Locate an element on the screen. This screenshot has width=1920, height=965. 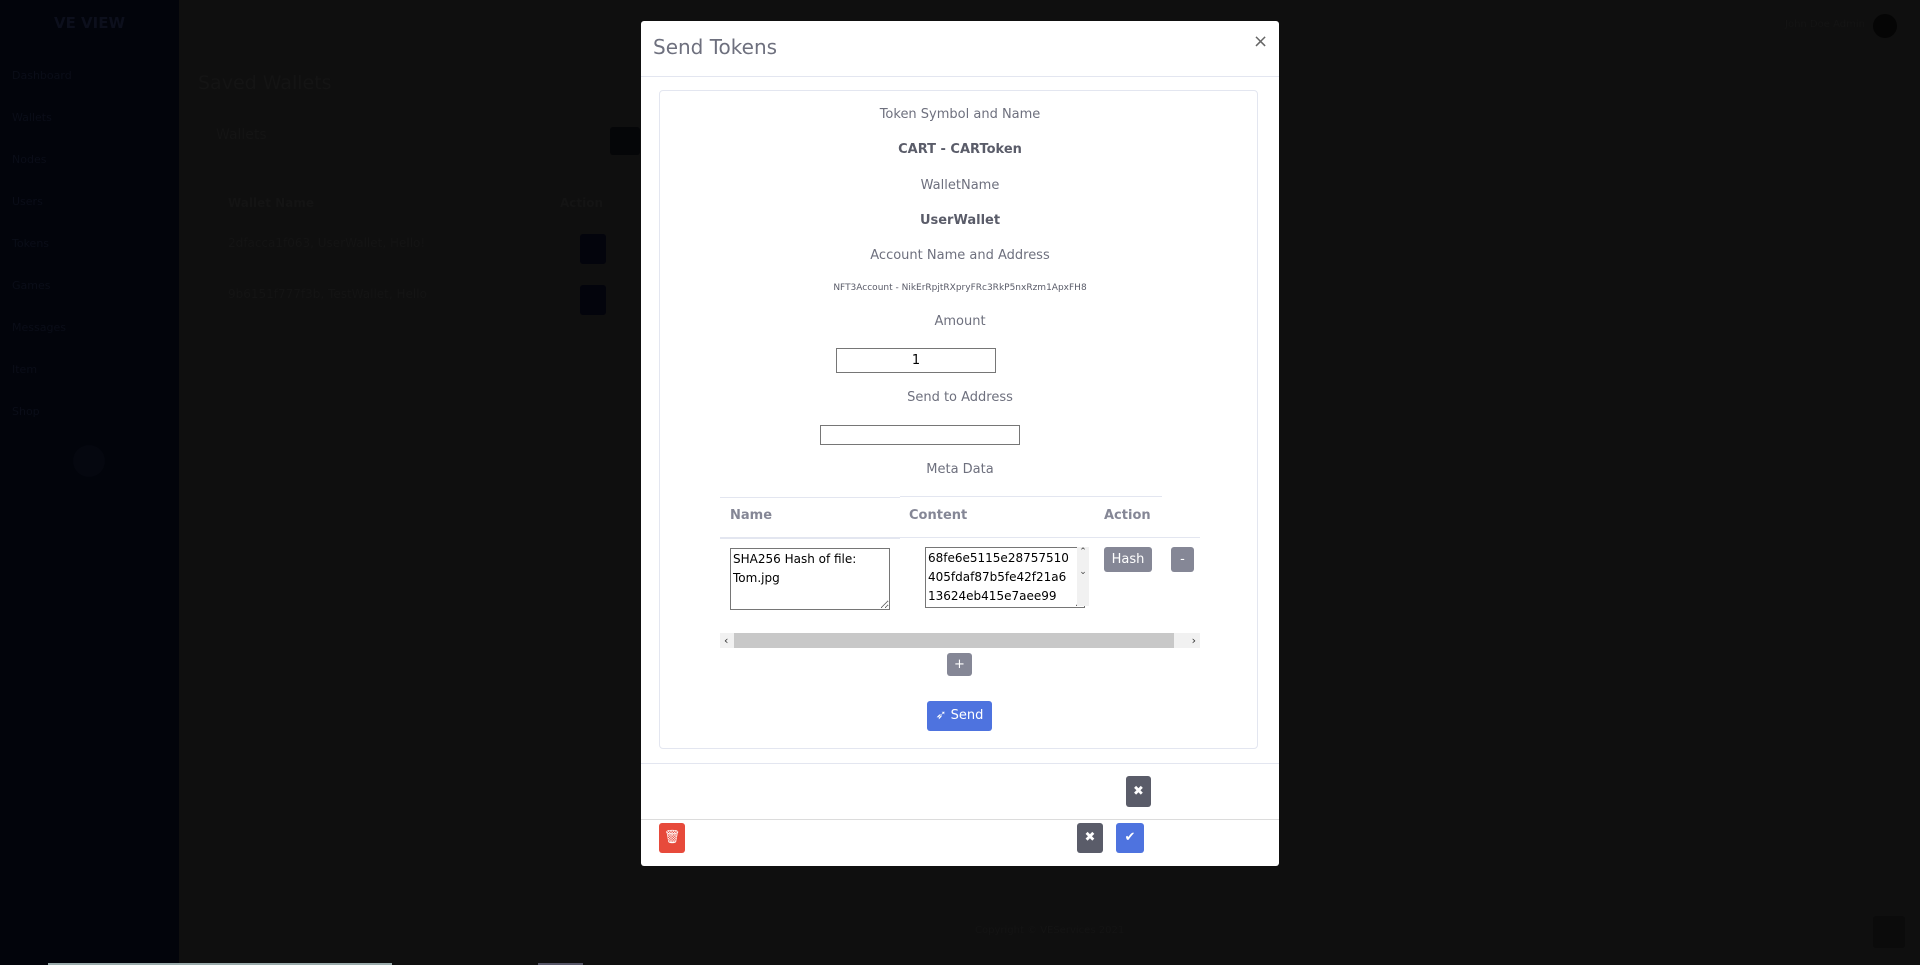
user-name: John Doe Admin is located at coordinates (1825, 24).